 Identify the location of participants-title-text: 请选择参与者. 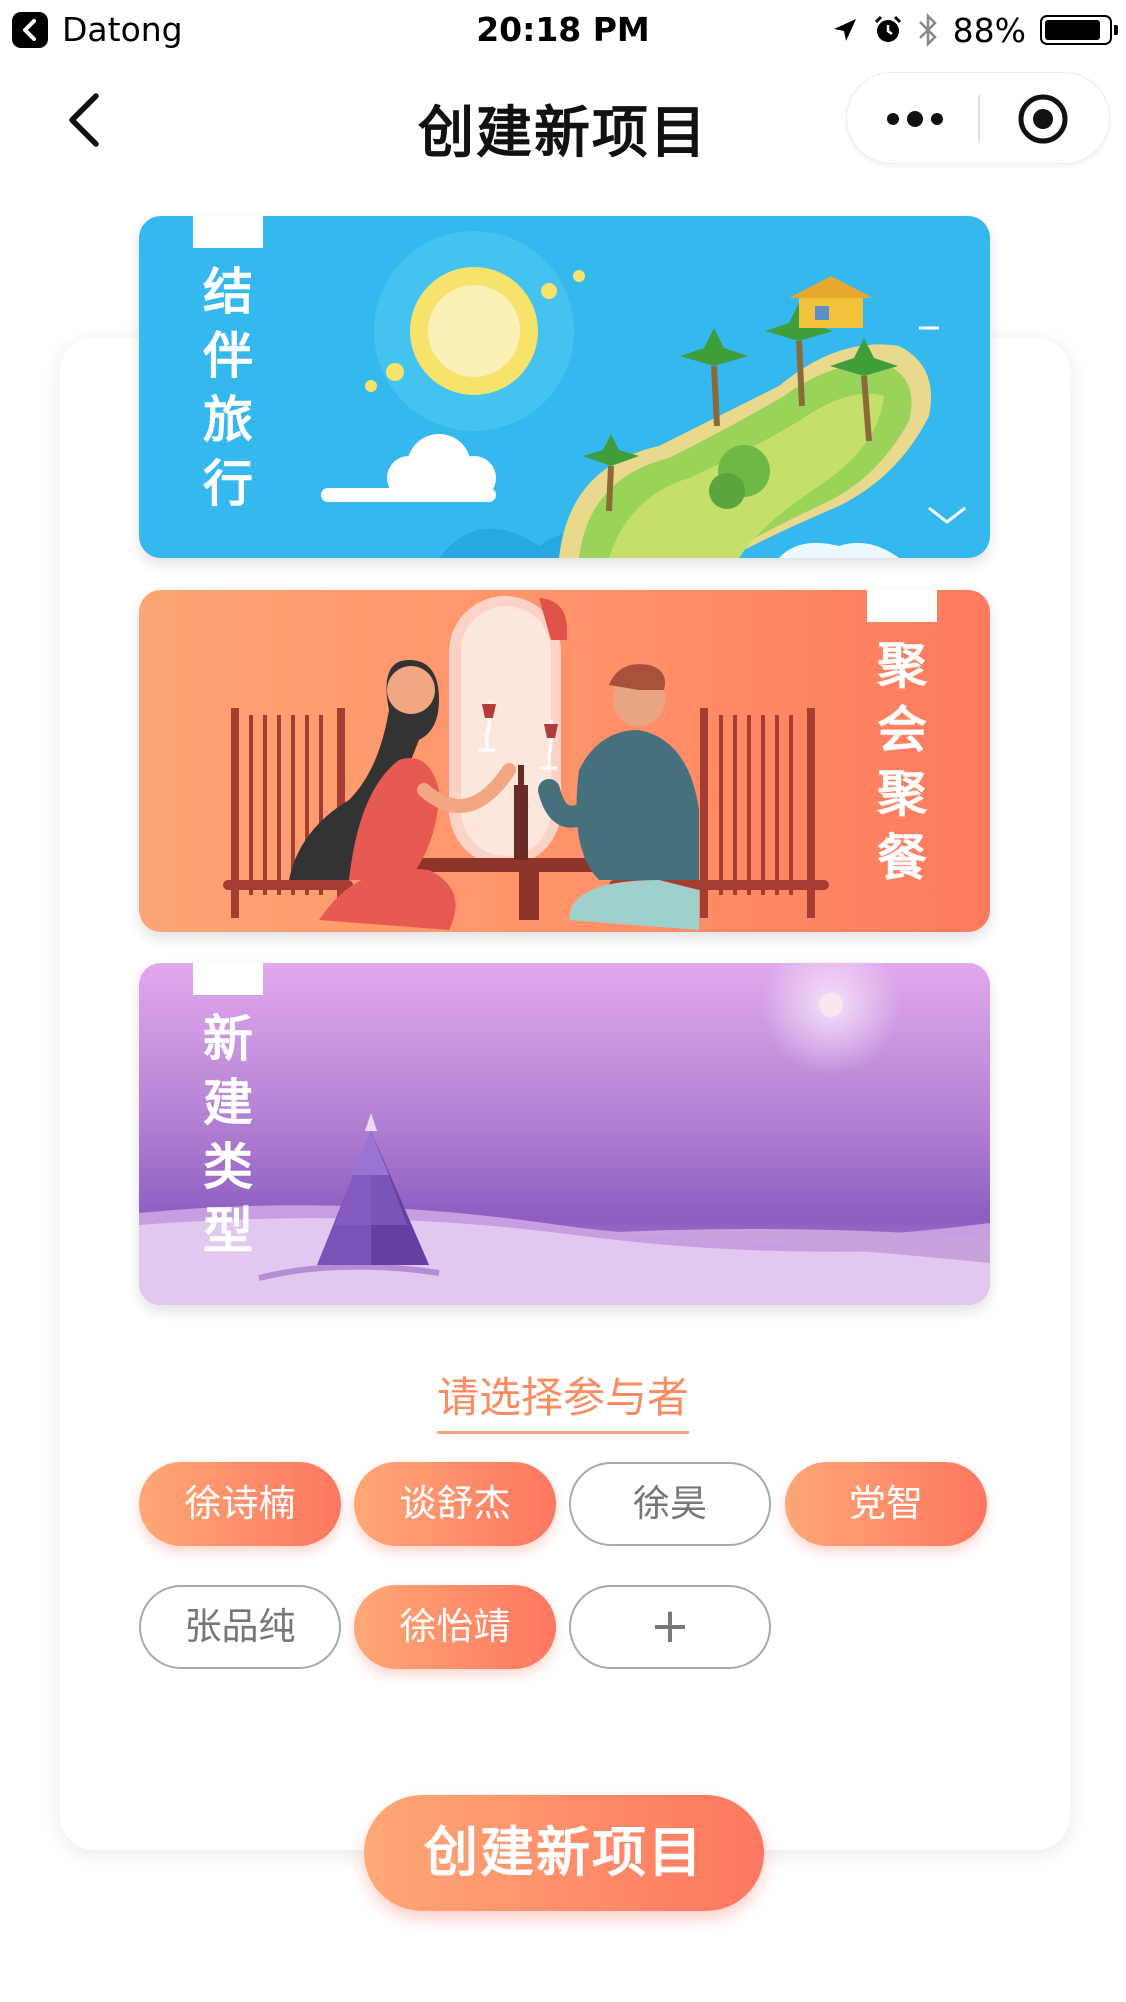
(562, 1399).